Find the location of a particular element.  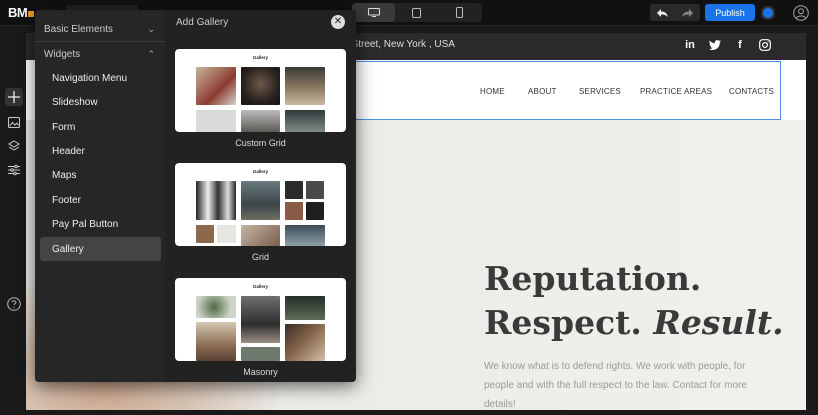

panel-title: Add Gallery is located at coordinates (202, 22).